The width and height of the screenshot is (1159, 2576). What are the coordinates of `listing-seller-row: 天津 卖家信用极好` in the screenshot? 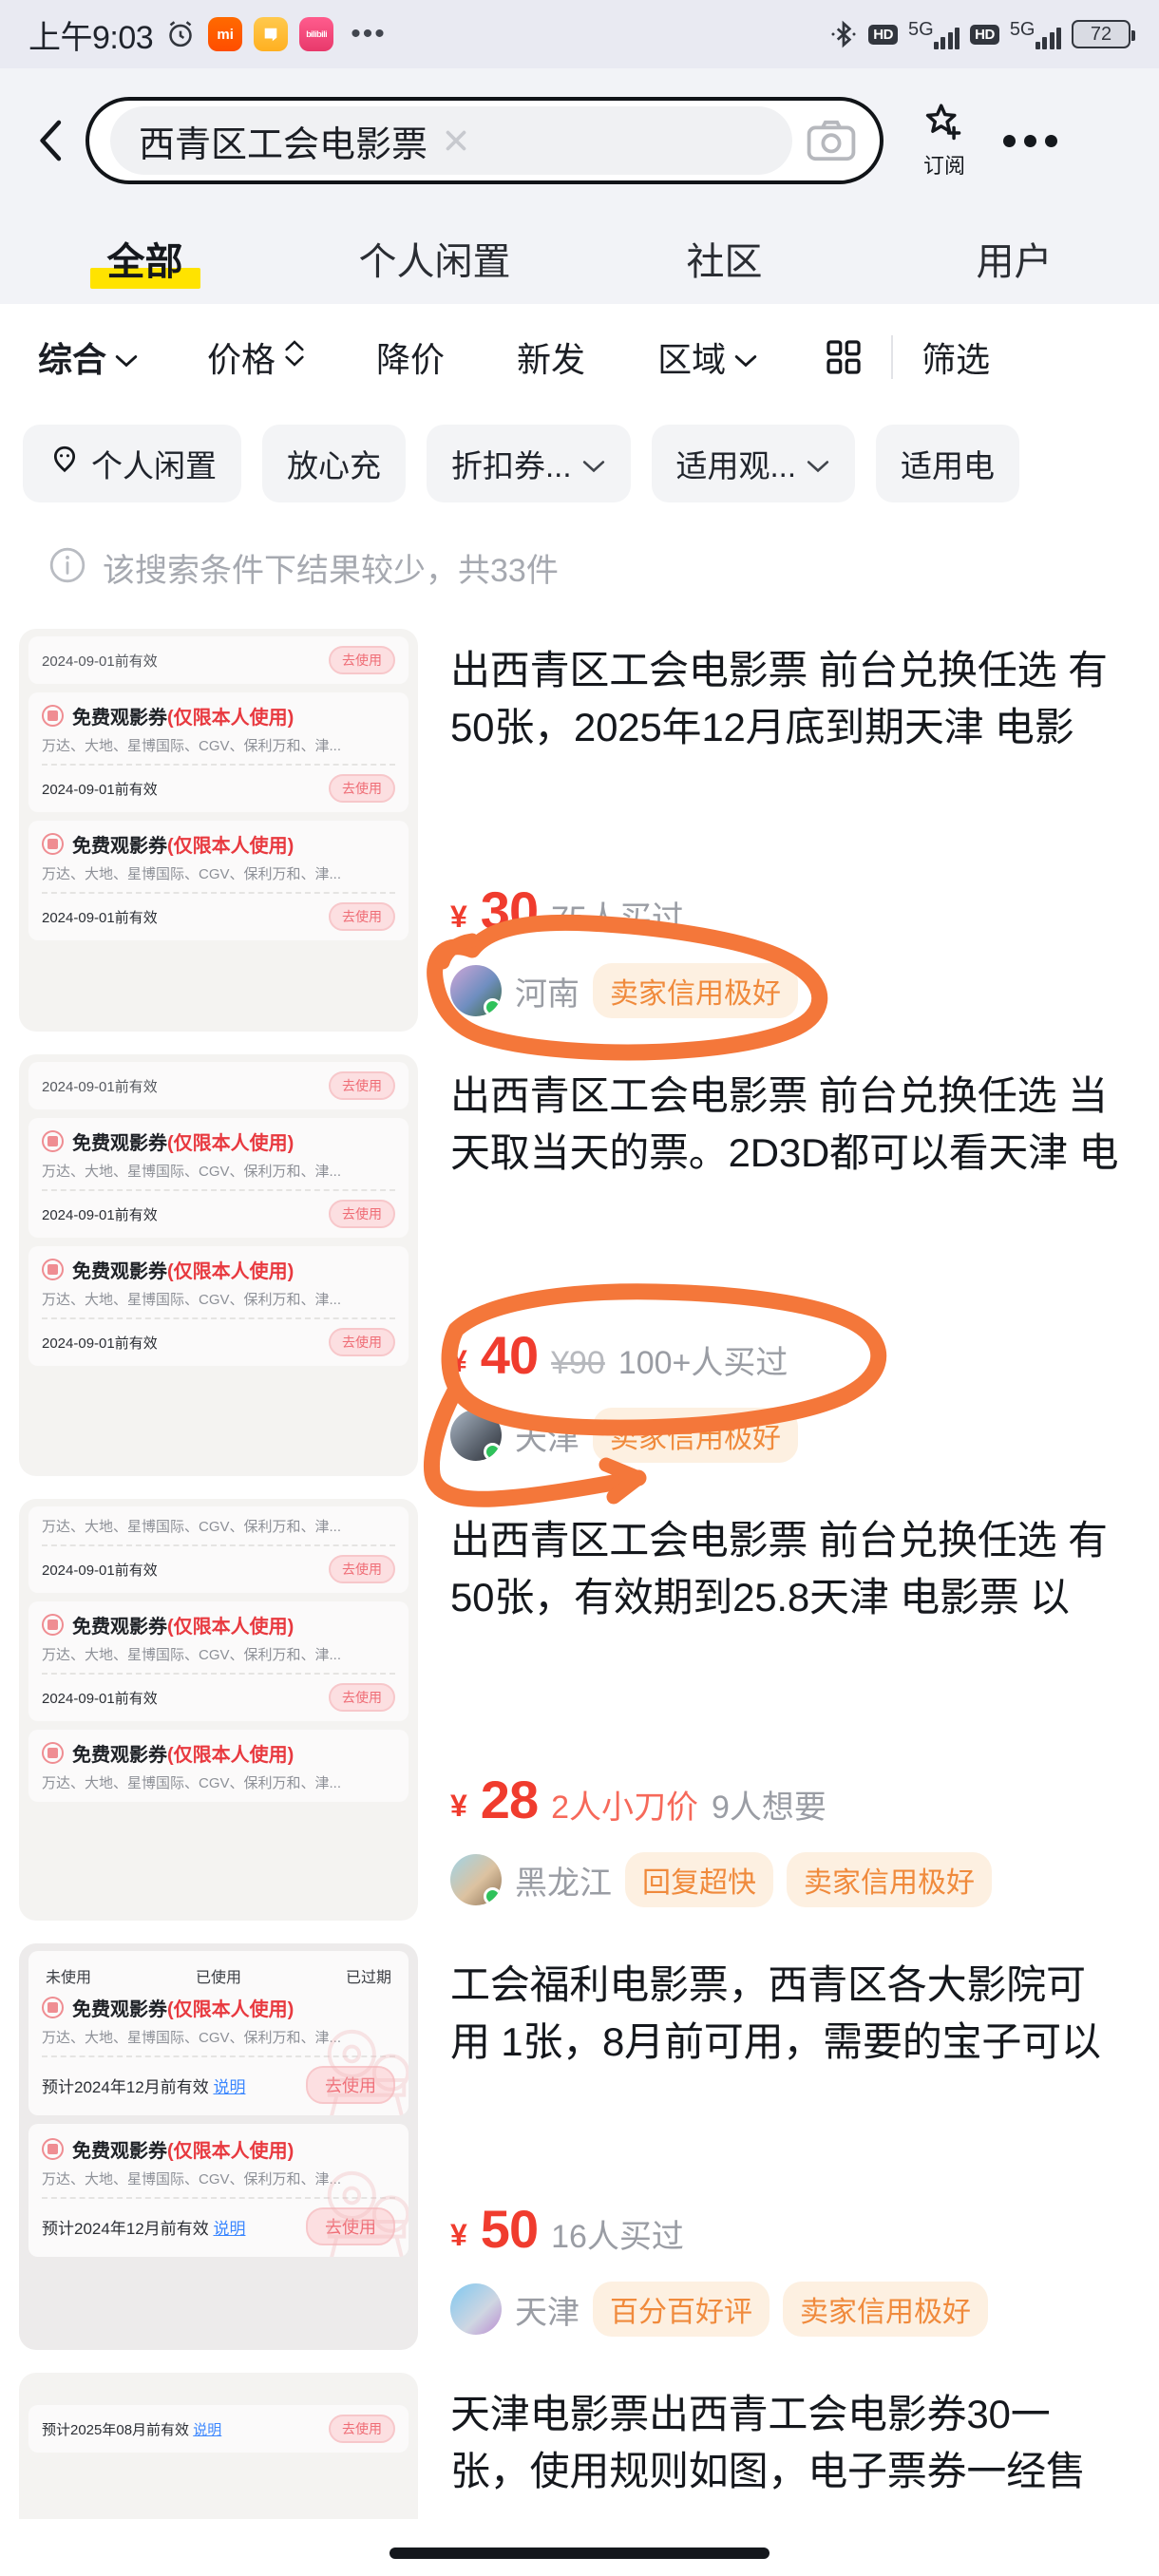 It's located at (791, 1435).